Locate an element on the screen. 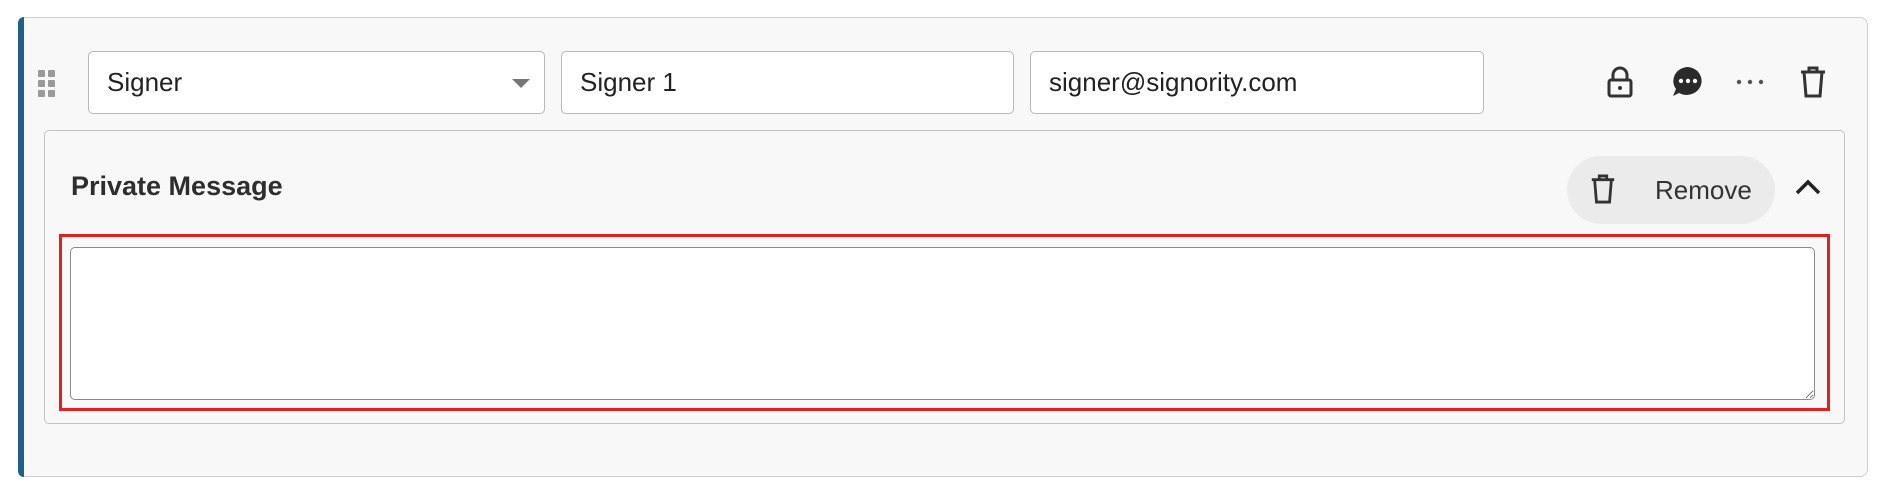 The image size is (1886, 502). signer-email-value: signer@signority.com is located at coordinates (1173, 82).